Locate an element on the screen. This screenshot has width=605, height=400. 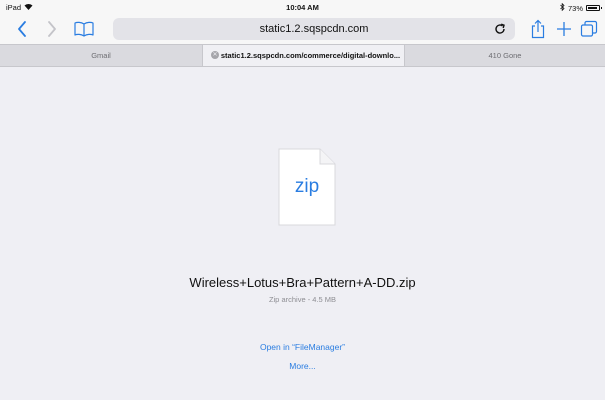
bluetooth-icon is located at coordinates (562, 7).